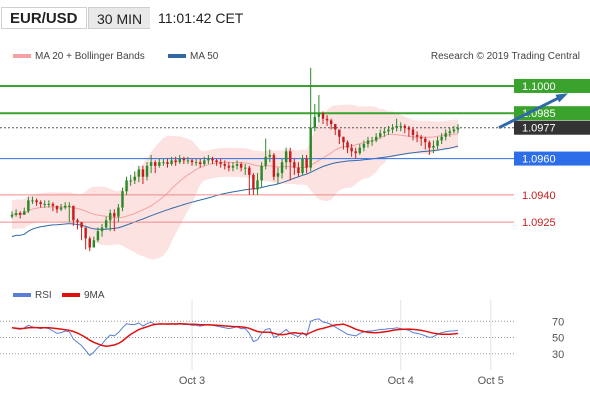  I want to click on level-label-1.0960: 1.0960, so click(539, 160).